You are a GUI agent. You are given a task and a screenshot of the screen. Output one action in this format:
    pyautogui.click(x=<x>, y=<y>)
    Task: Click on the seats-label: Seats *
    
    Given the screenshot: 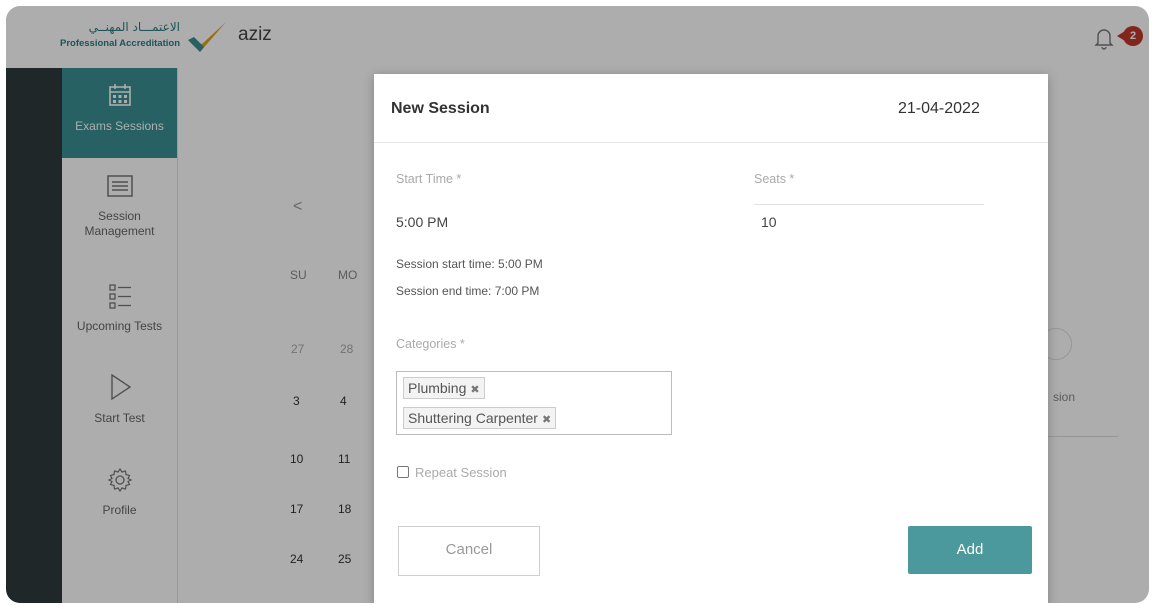 What is the action you would take?
    pyautogui.click(x=774, y=179)
    